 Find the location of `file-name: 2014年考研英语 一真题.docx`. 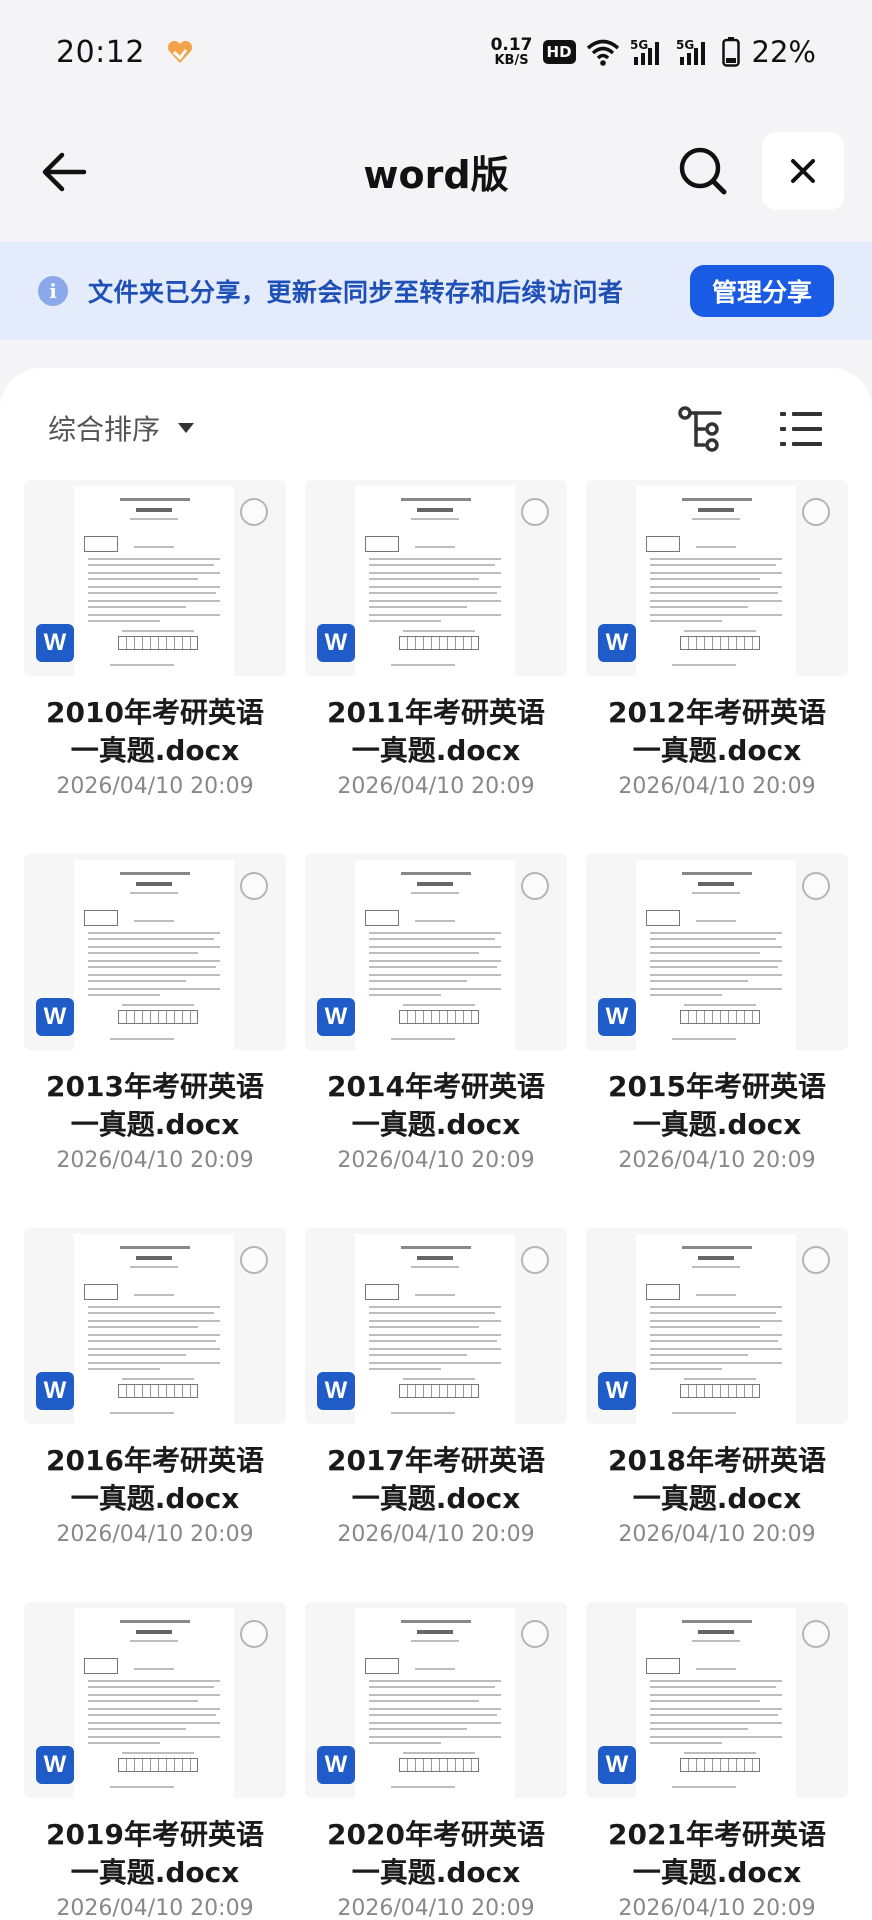

file-name: 2014年考研英语 一真题.docx is located at coordinates (436, 1106).